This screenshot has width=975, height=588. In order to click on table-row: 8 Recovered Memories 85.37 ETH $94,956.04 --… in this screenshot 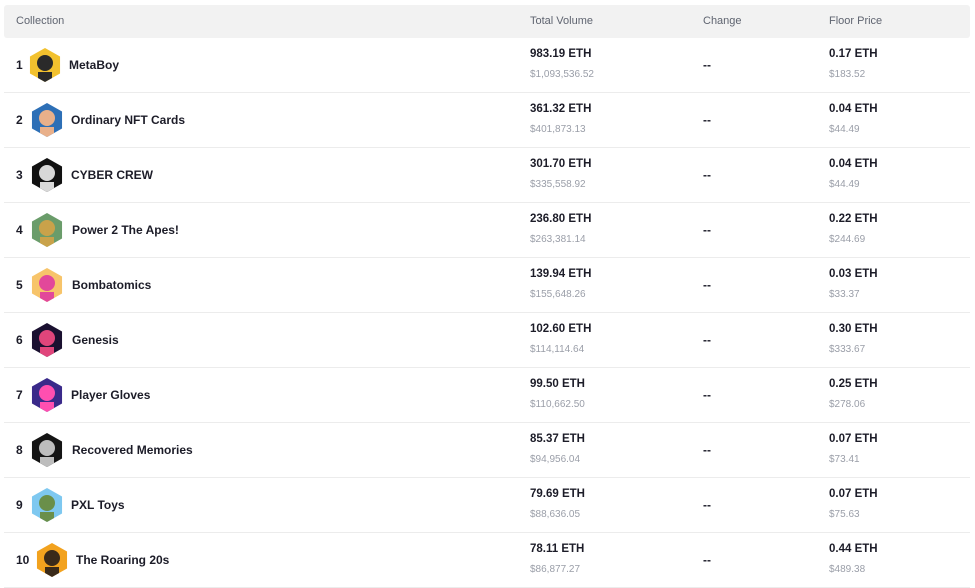, I will do `click(487, 450)`.